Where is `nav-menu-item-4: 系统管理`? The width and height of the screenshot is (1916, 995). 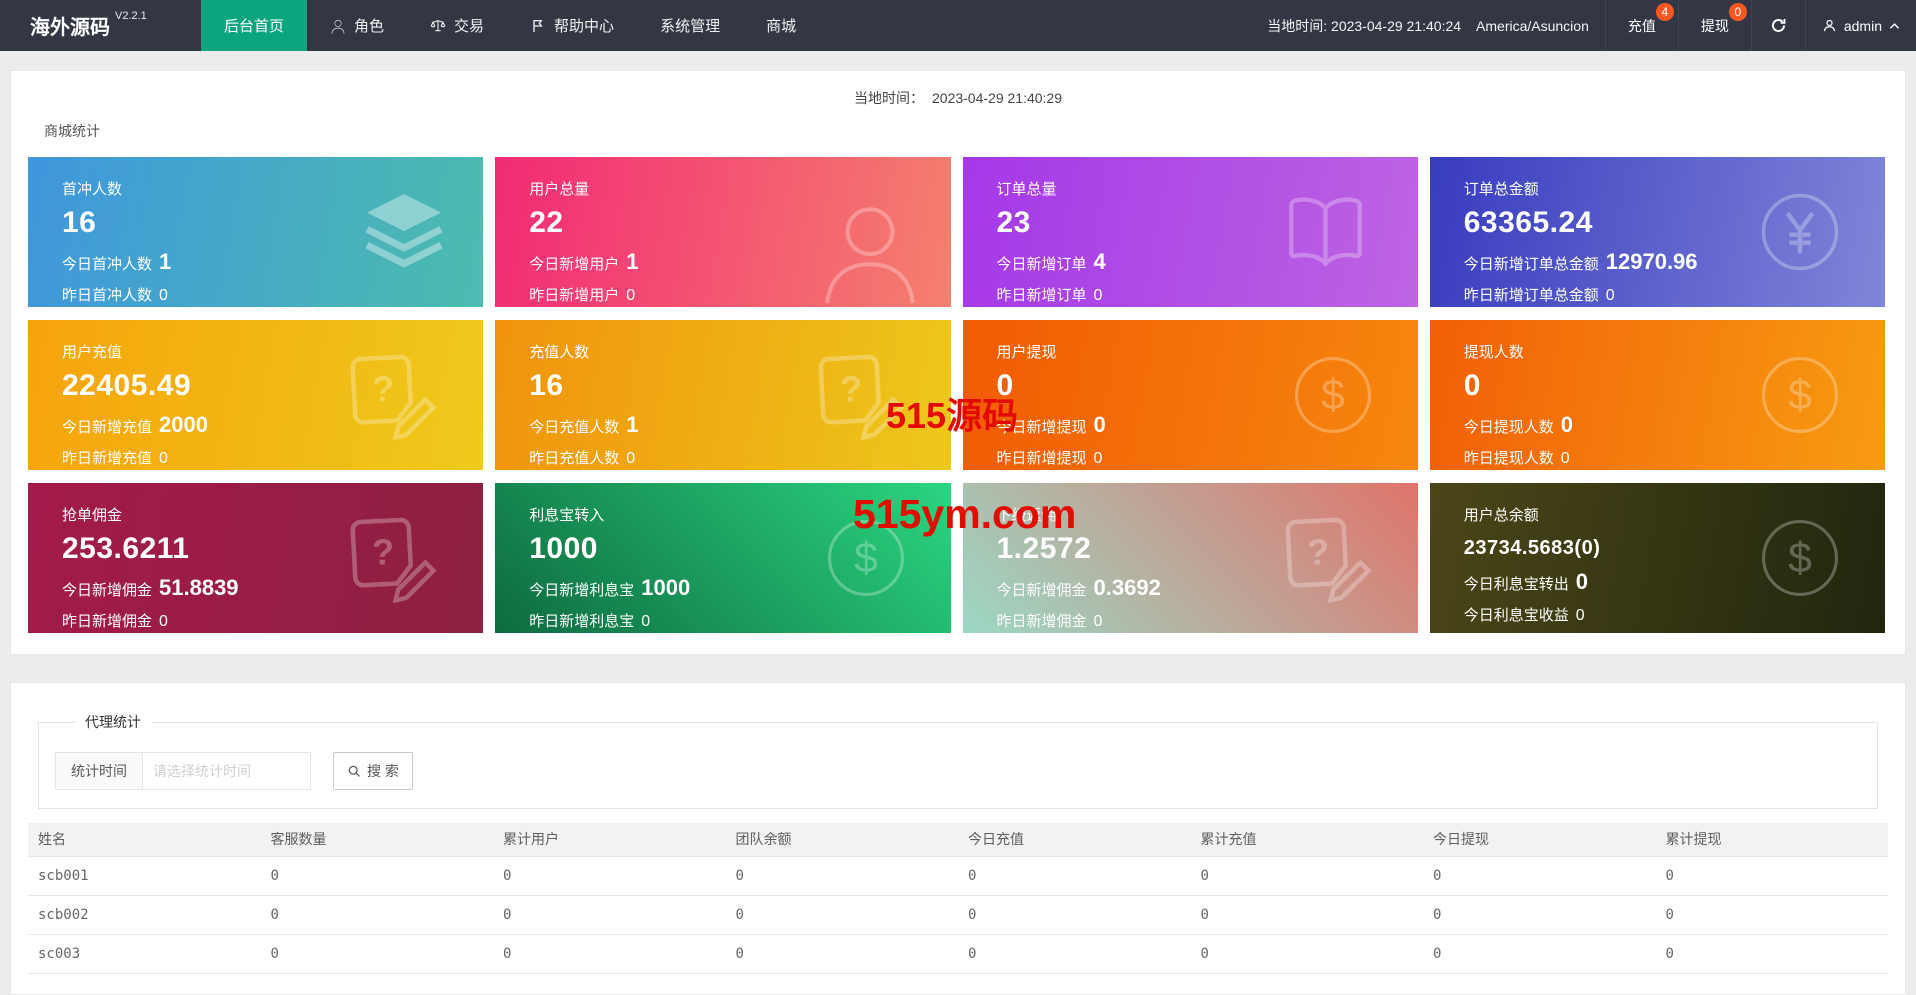
nav-menu-item-4: 系统管理 is located at coordinates (690, 25).